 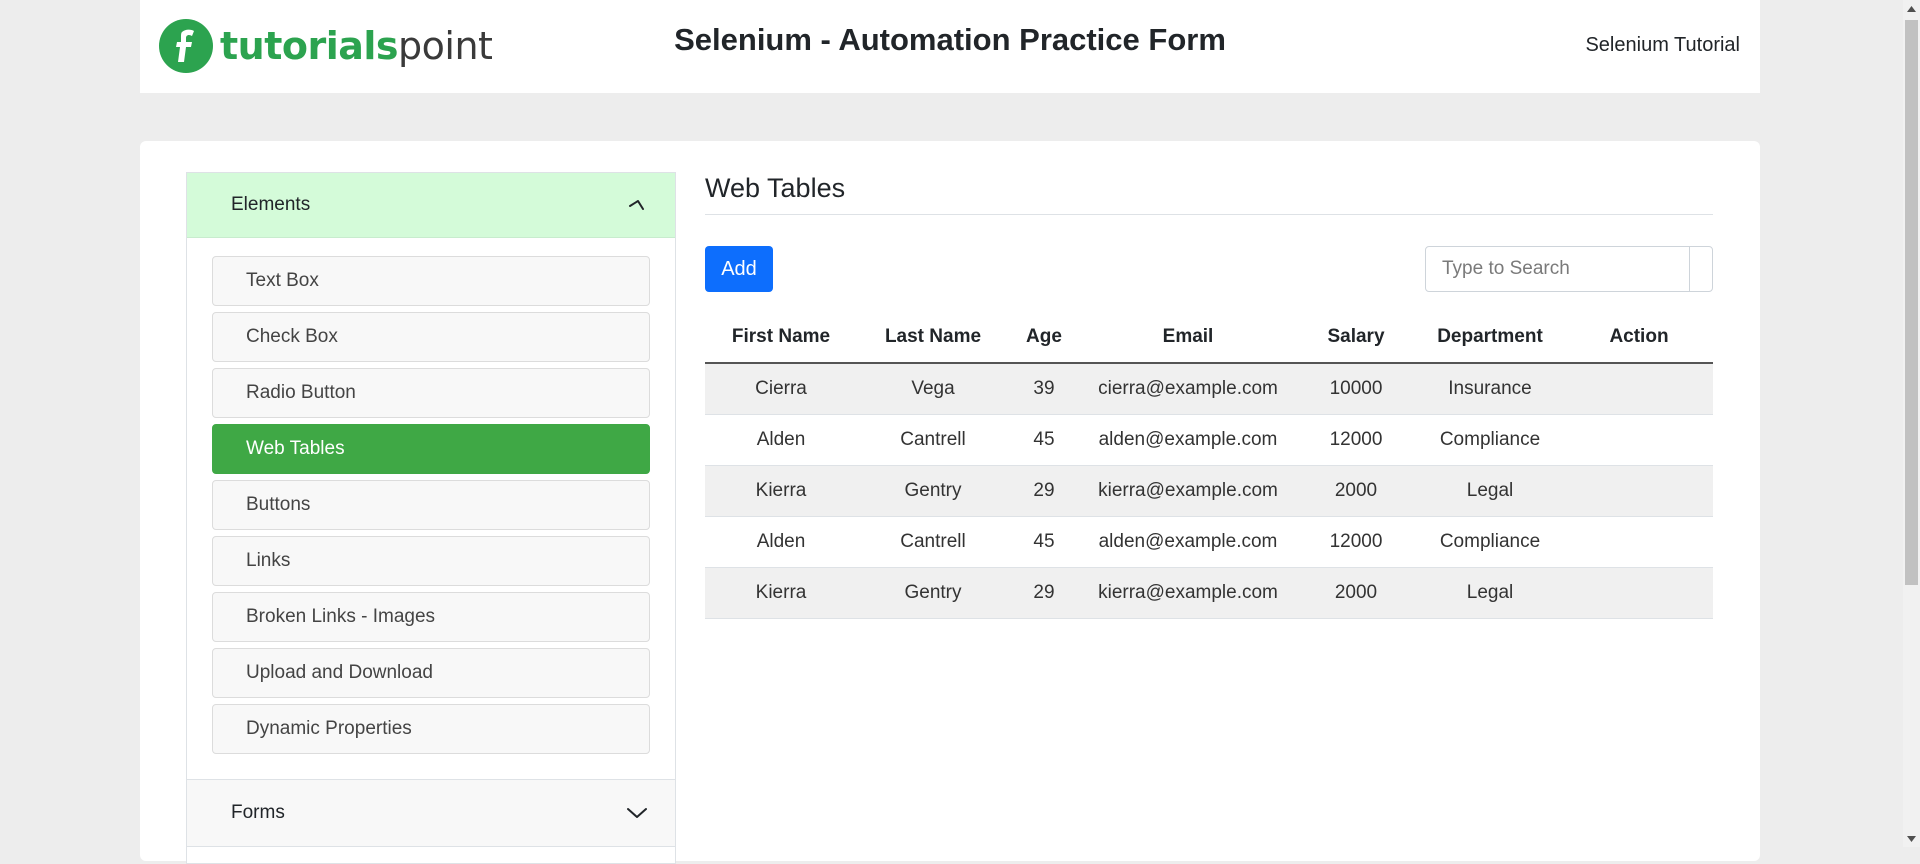 I want to click on section-title: Web Tables, so click(x=1209, y=193).